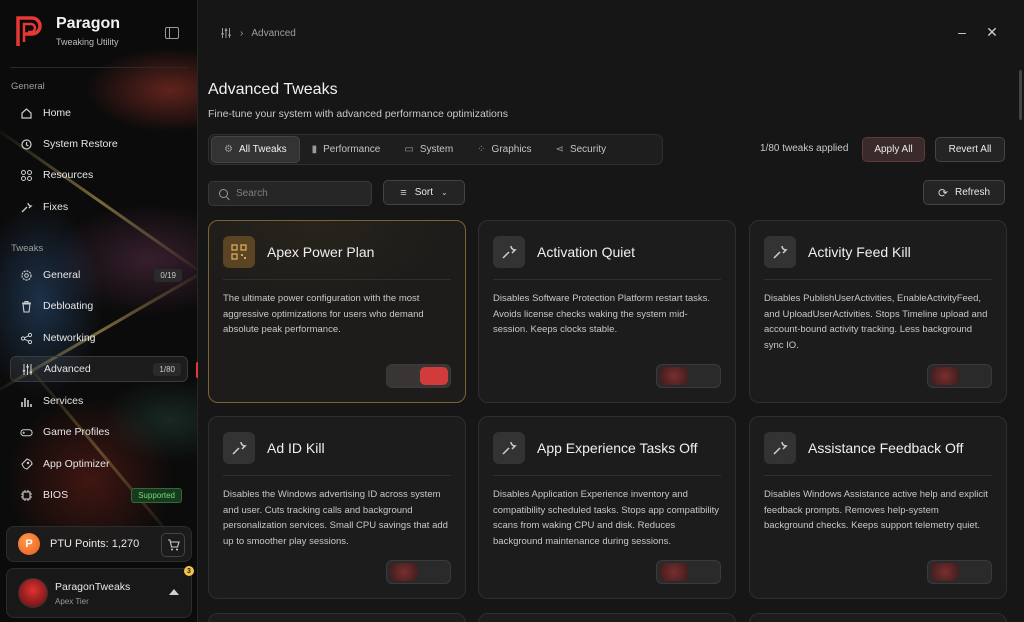 The height and width of the screenshot is (622, 1024). Describe the element at coordinates (189, 571) in the screenshot. I see `notification-badge: 3` at that location.